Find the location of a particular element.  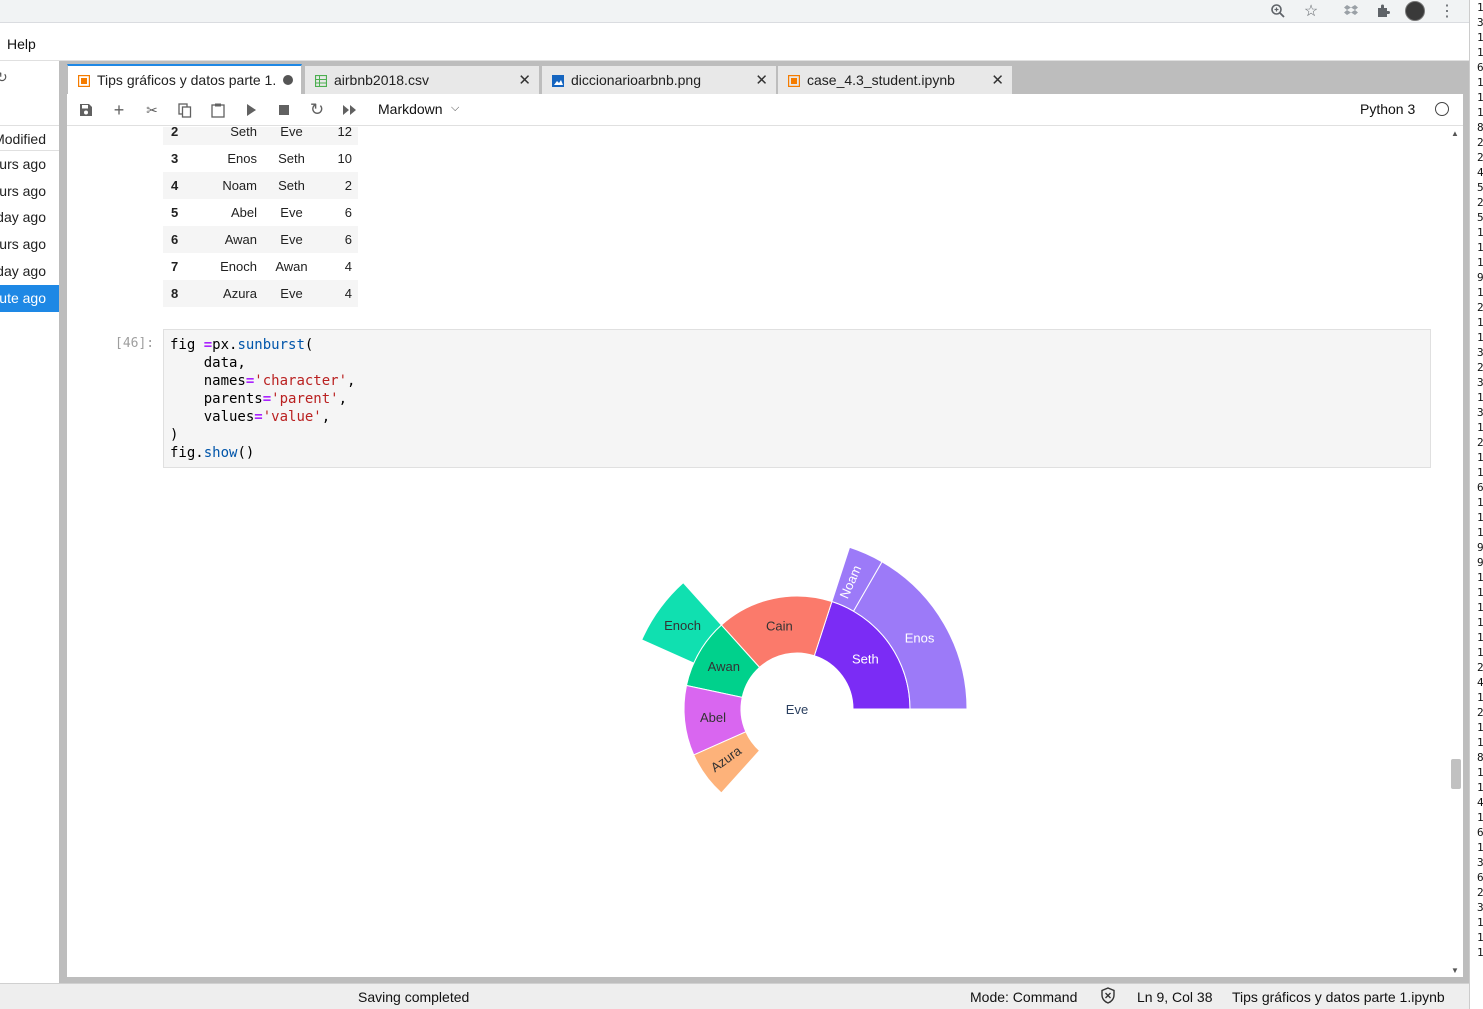

chevron-down-icon: ⌵ is located at coordinates (455, 108).